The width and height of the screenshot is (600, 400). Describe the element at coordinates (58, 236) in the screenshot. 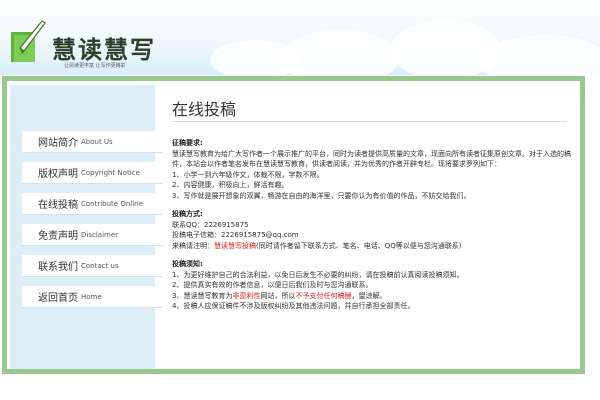

I see `nav-label-cn: 免责声明` at that location.